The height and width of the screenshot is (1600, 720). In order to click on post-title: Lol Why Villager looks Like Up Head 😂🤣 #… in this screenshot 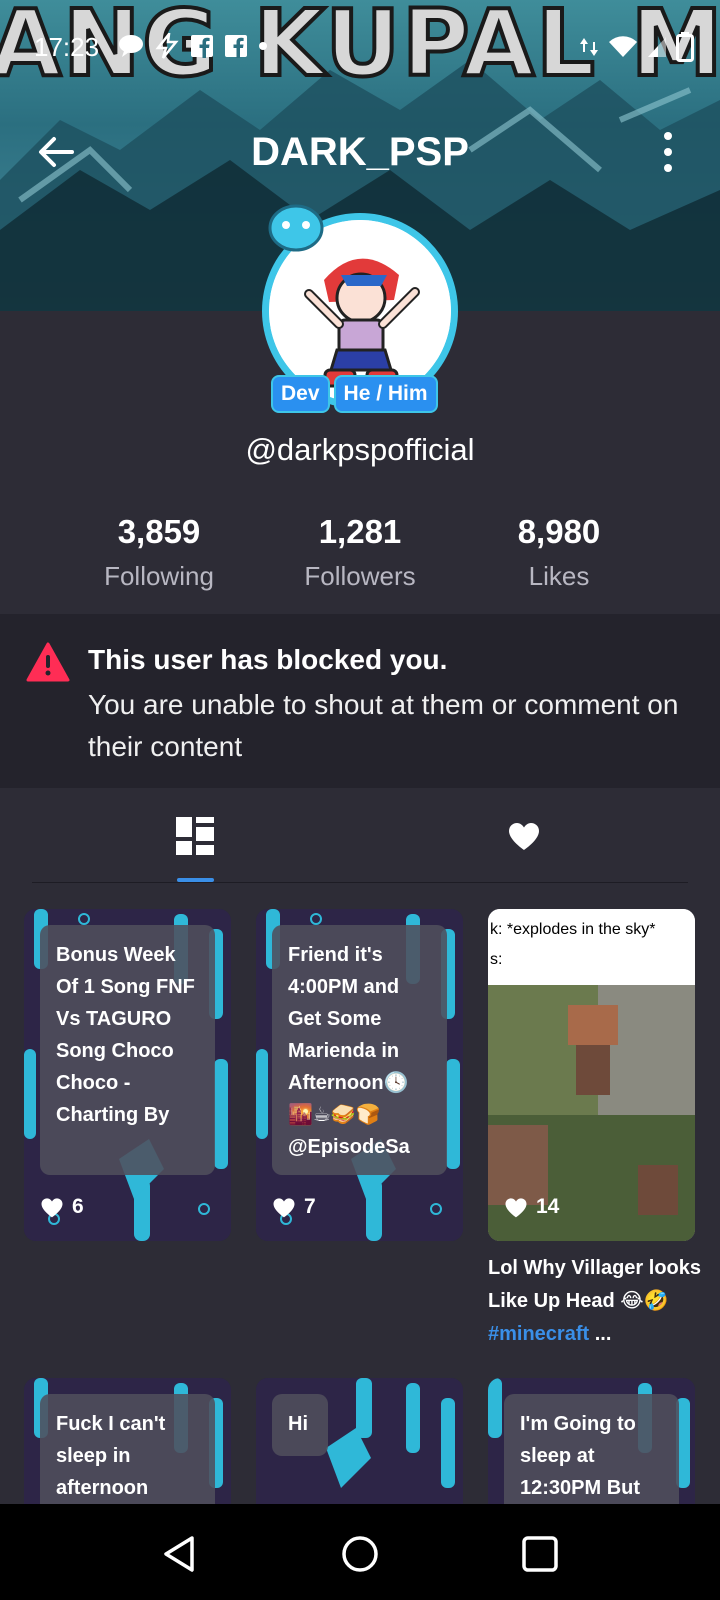, I will do `click(595, 1301)`.